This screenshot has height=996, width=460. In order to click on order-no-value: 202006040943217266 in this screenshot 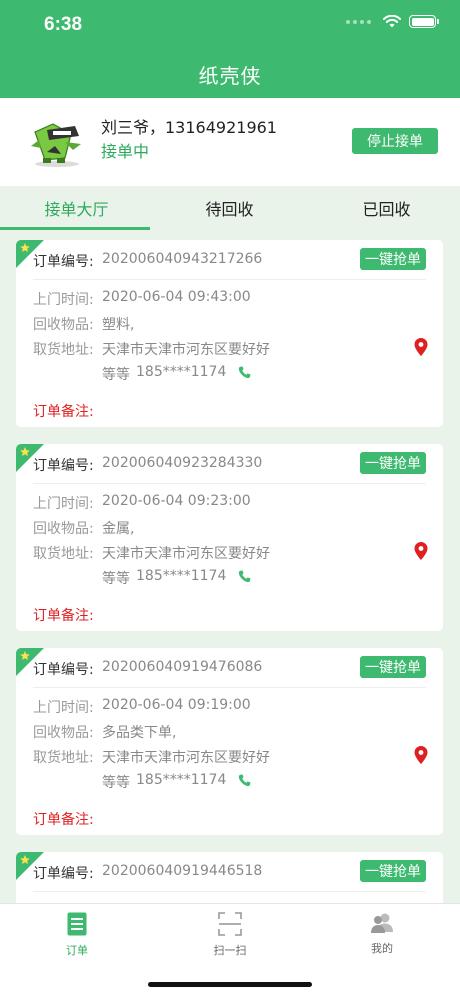, I will do `click(182, 259)`.